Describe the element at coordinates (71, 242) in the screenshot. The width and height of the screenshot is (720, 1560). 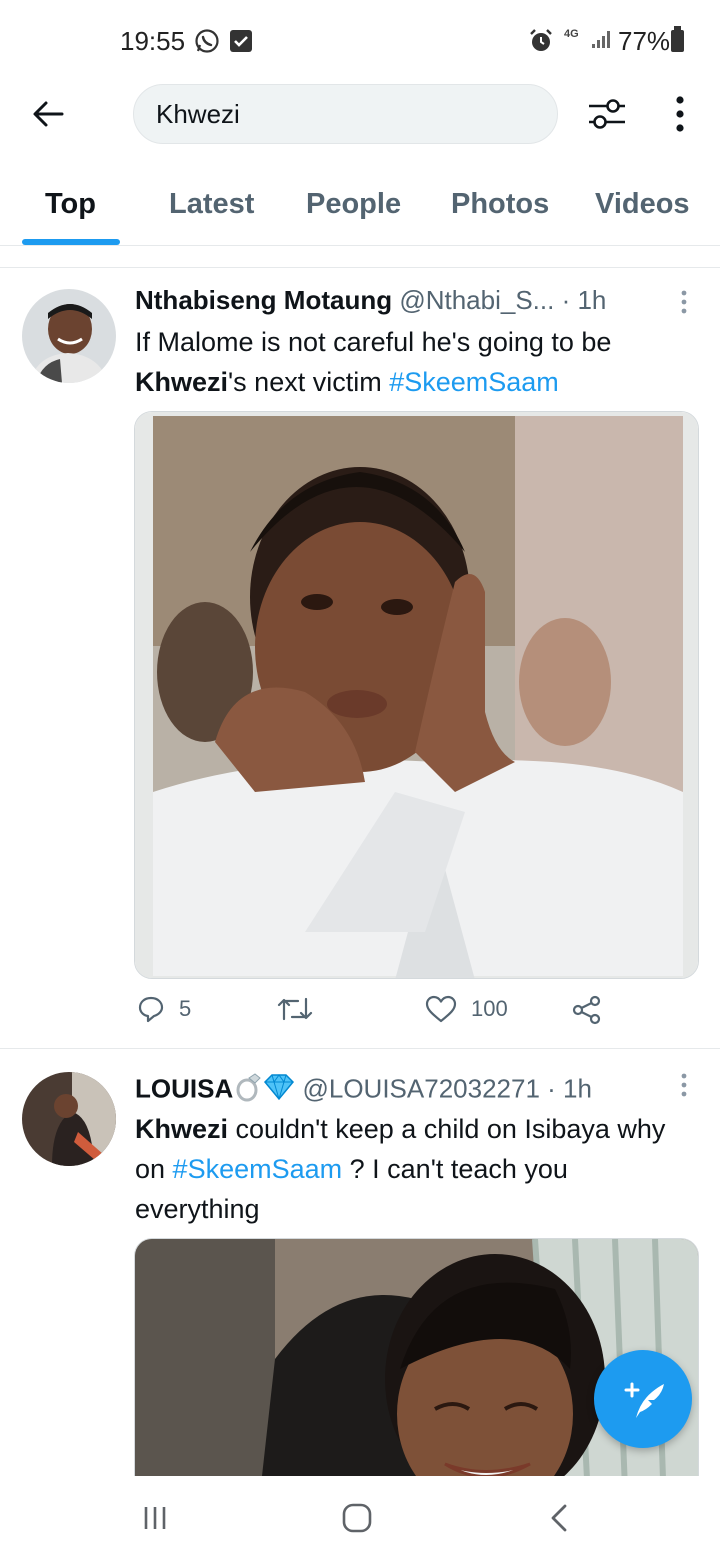
I see `active-tab-indicator` at that location.